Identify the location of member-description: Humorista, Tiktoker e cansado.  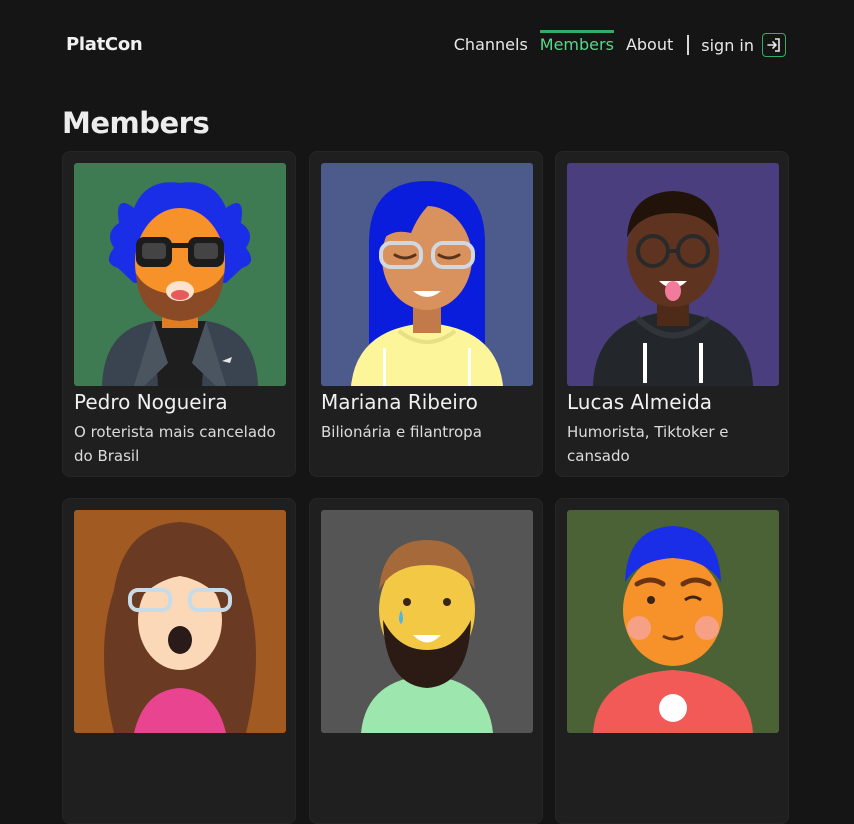
(648, 444).